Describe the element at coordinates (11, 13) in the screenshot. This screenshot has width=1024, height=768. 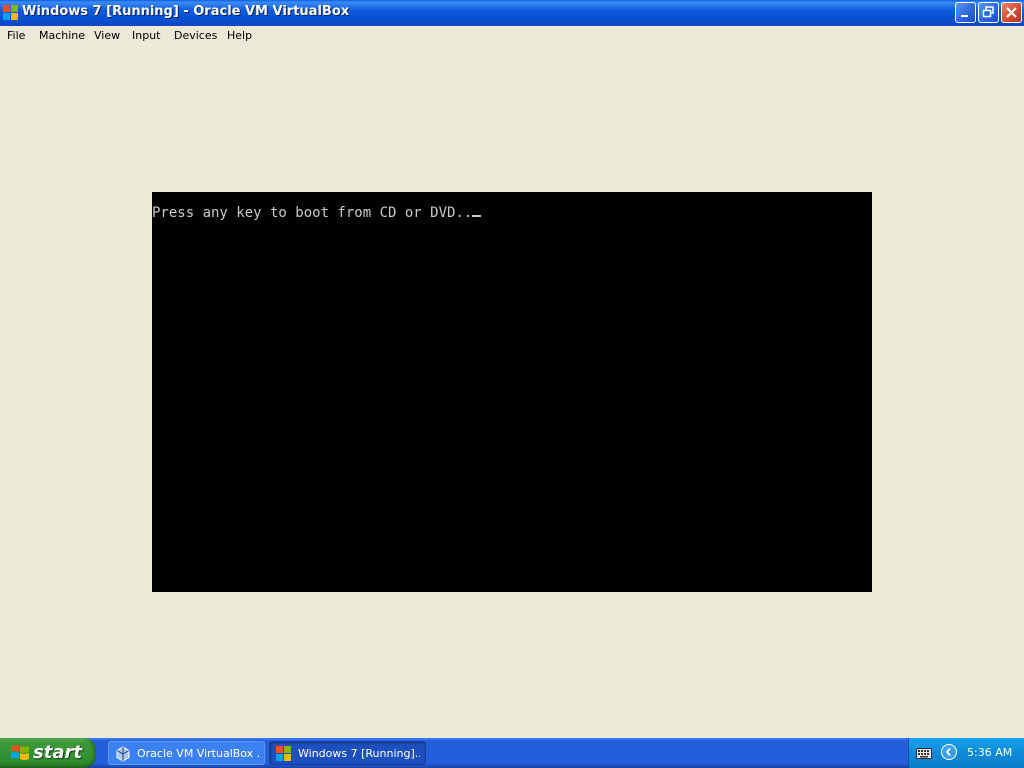
I see `virtualbox-window-icon` at that location.